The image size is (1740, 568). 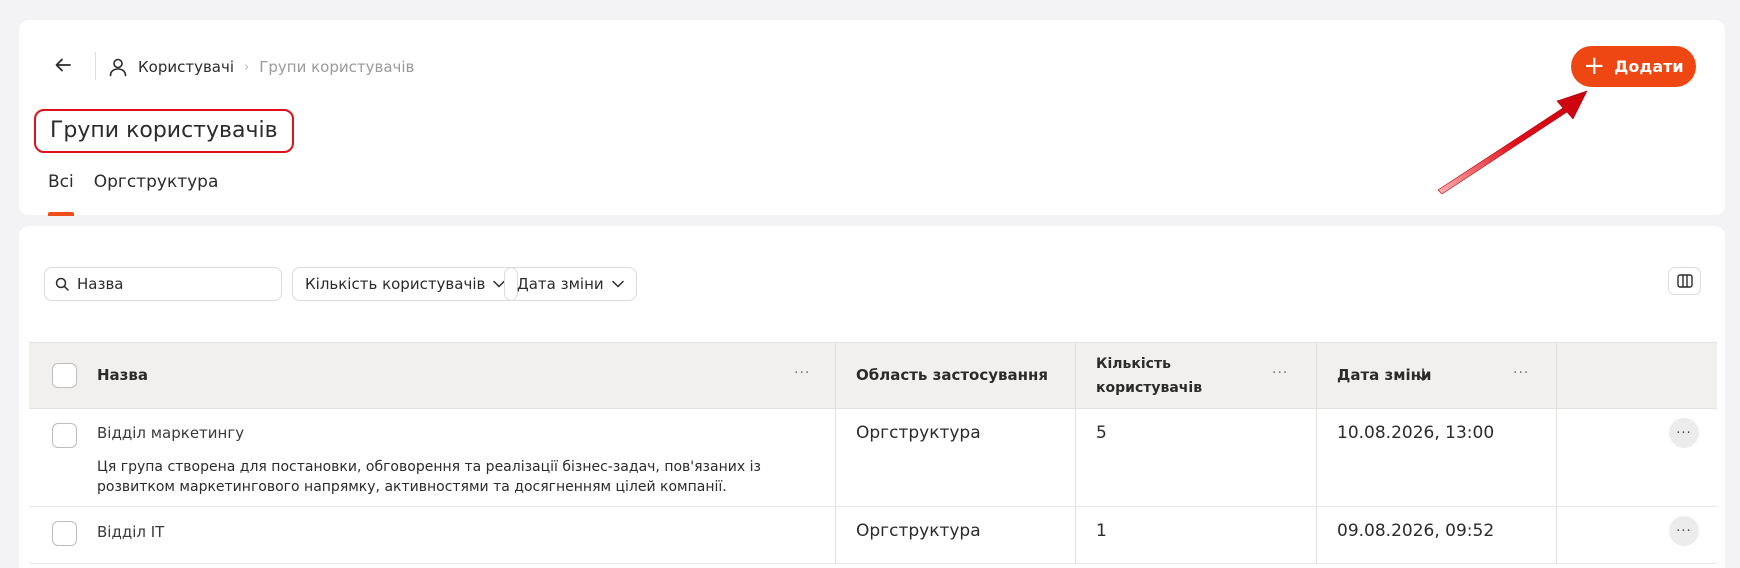 What do you see at coordinates (395, 284) in the screenshot?
I see `users-count-filter-label: Кількість користувачів` at bounding box center [395, 284].